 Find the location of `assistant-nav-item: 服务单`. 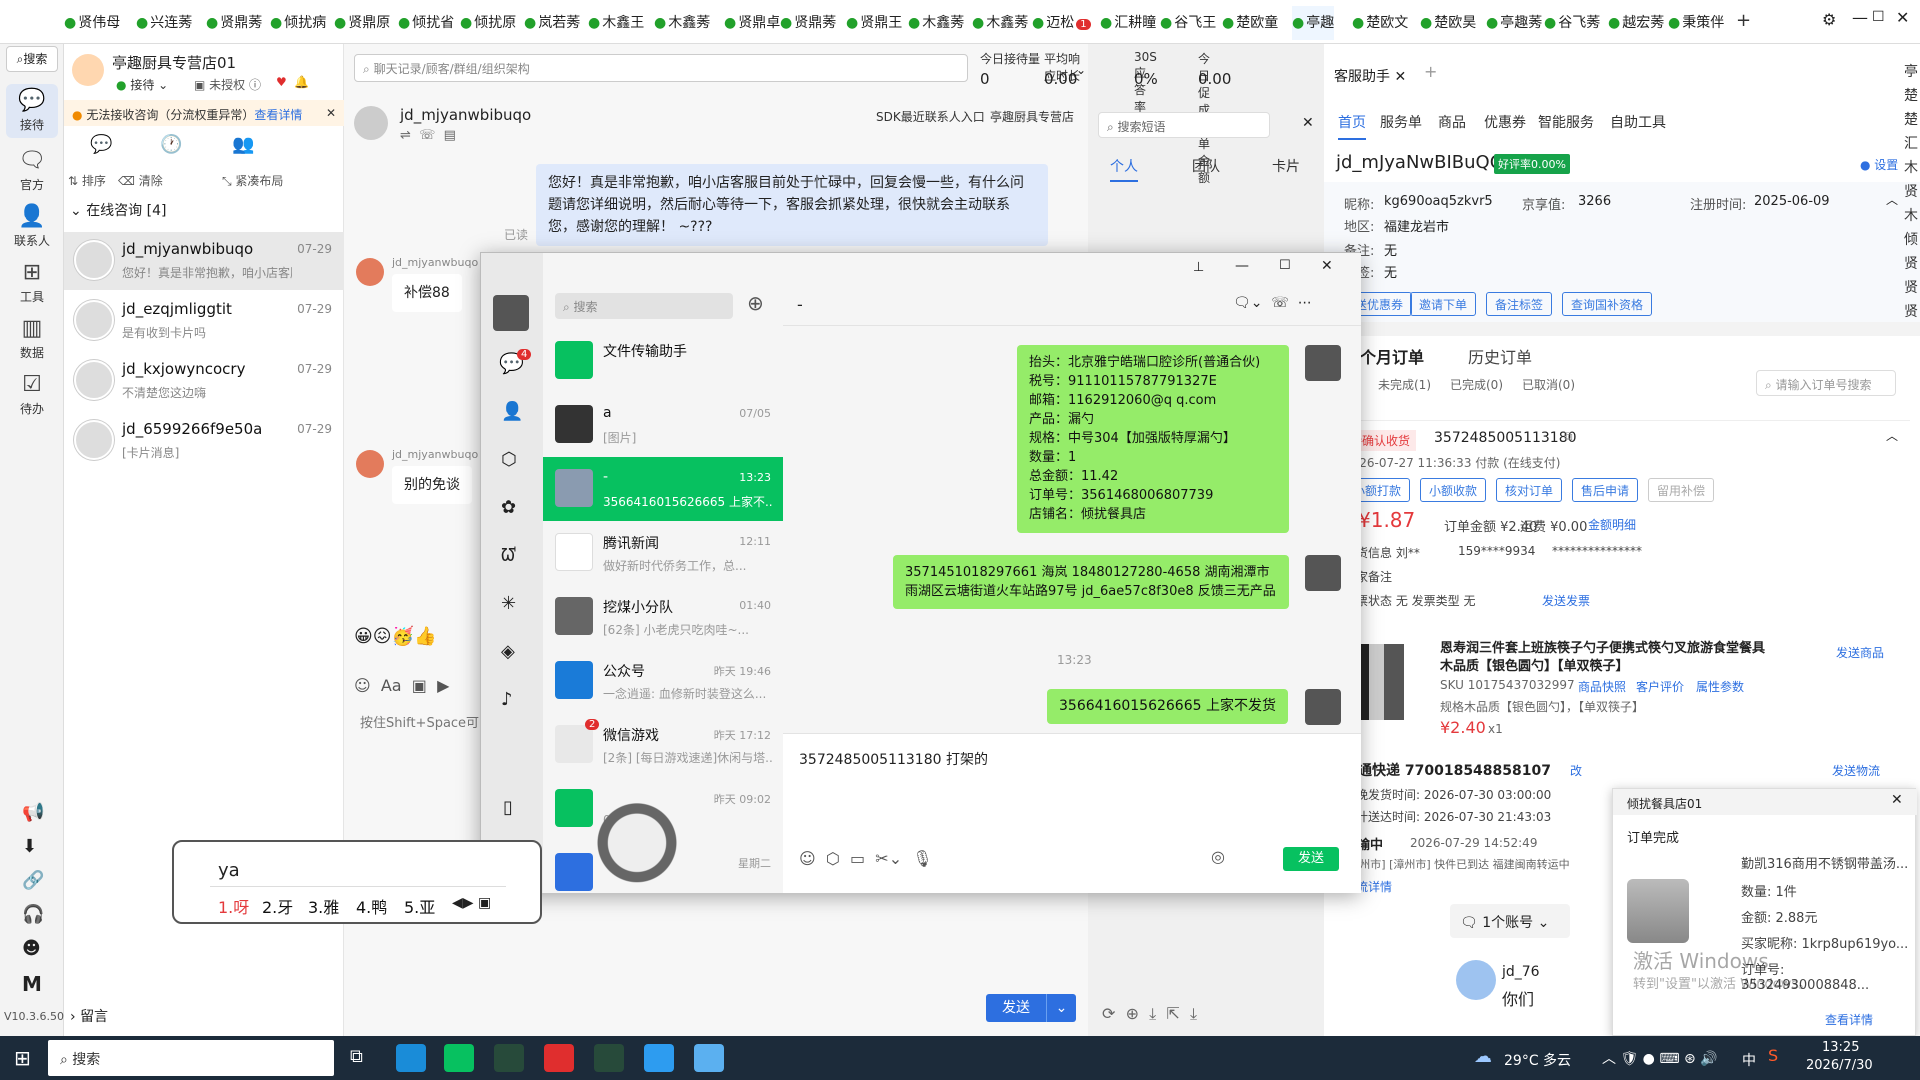

assistant-nav-item: 服务单 is located at coordinates (1401, 122).